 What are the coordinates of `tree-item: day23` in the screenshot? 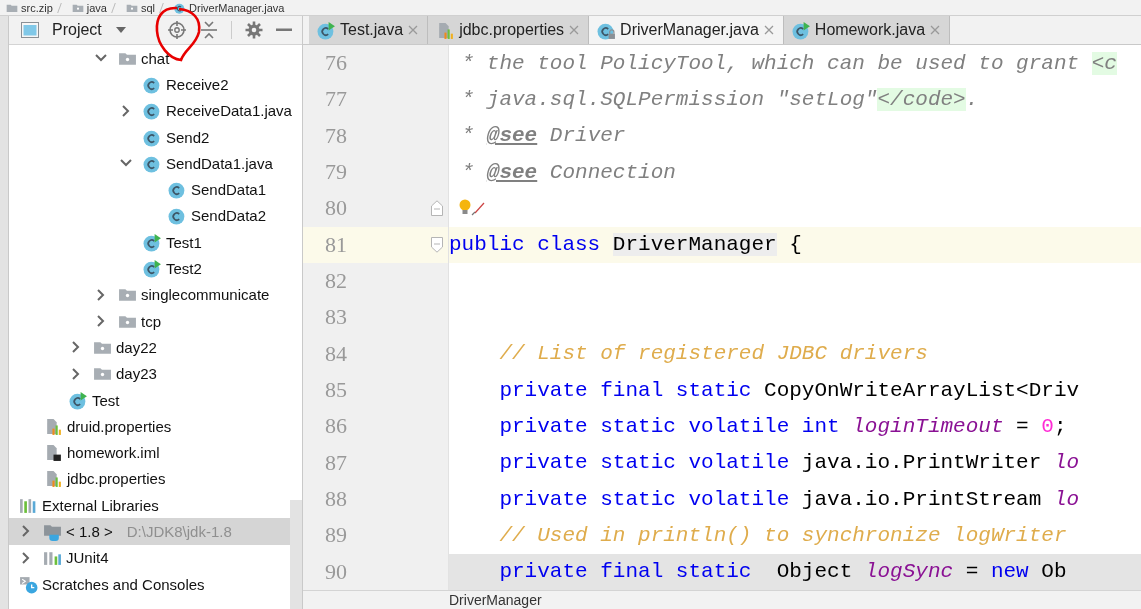 It's located at (149, 373).